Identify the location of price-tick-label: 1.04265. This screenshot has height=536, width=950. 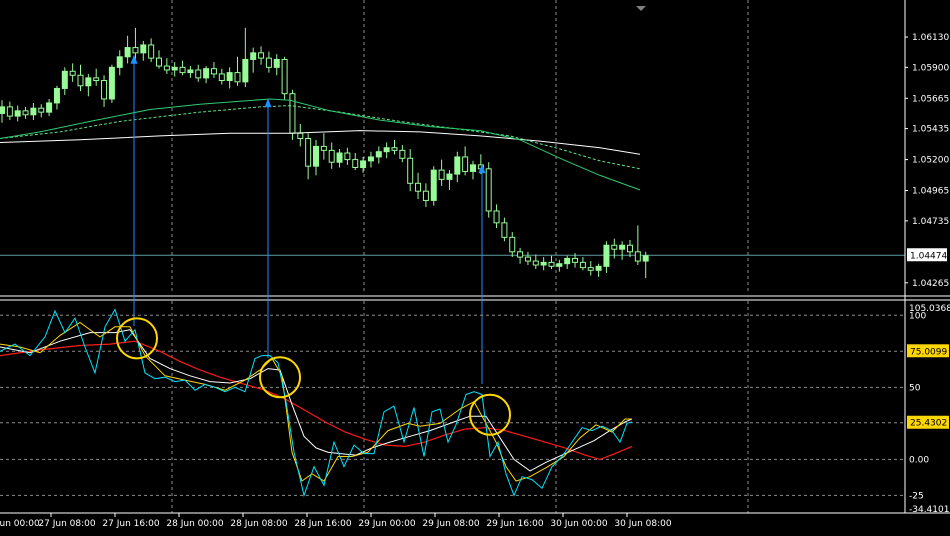
(930, 284).